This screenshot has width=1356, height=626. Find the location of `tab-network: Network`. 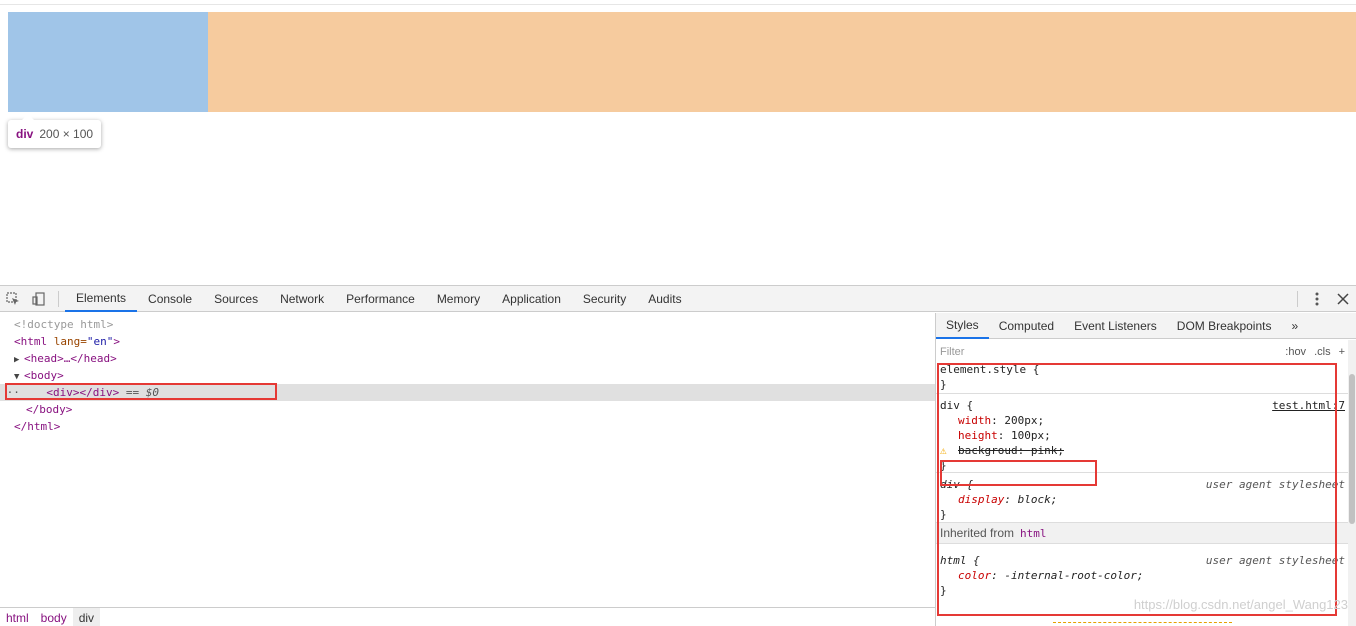

tab-network: Network is located at coordinates (302, 299).